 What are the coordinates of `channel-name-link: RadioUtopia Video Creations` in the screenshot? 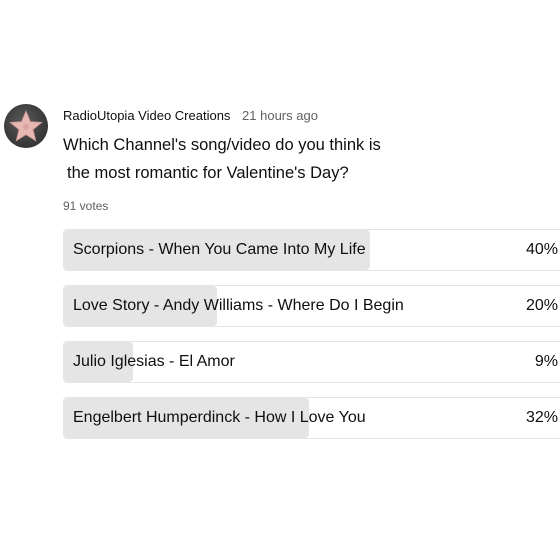 It's located at (146, 115).